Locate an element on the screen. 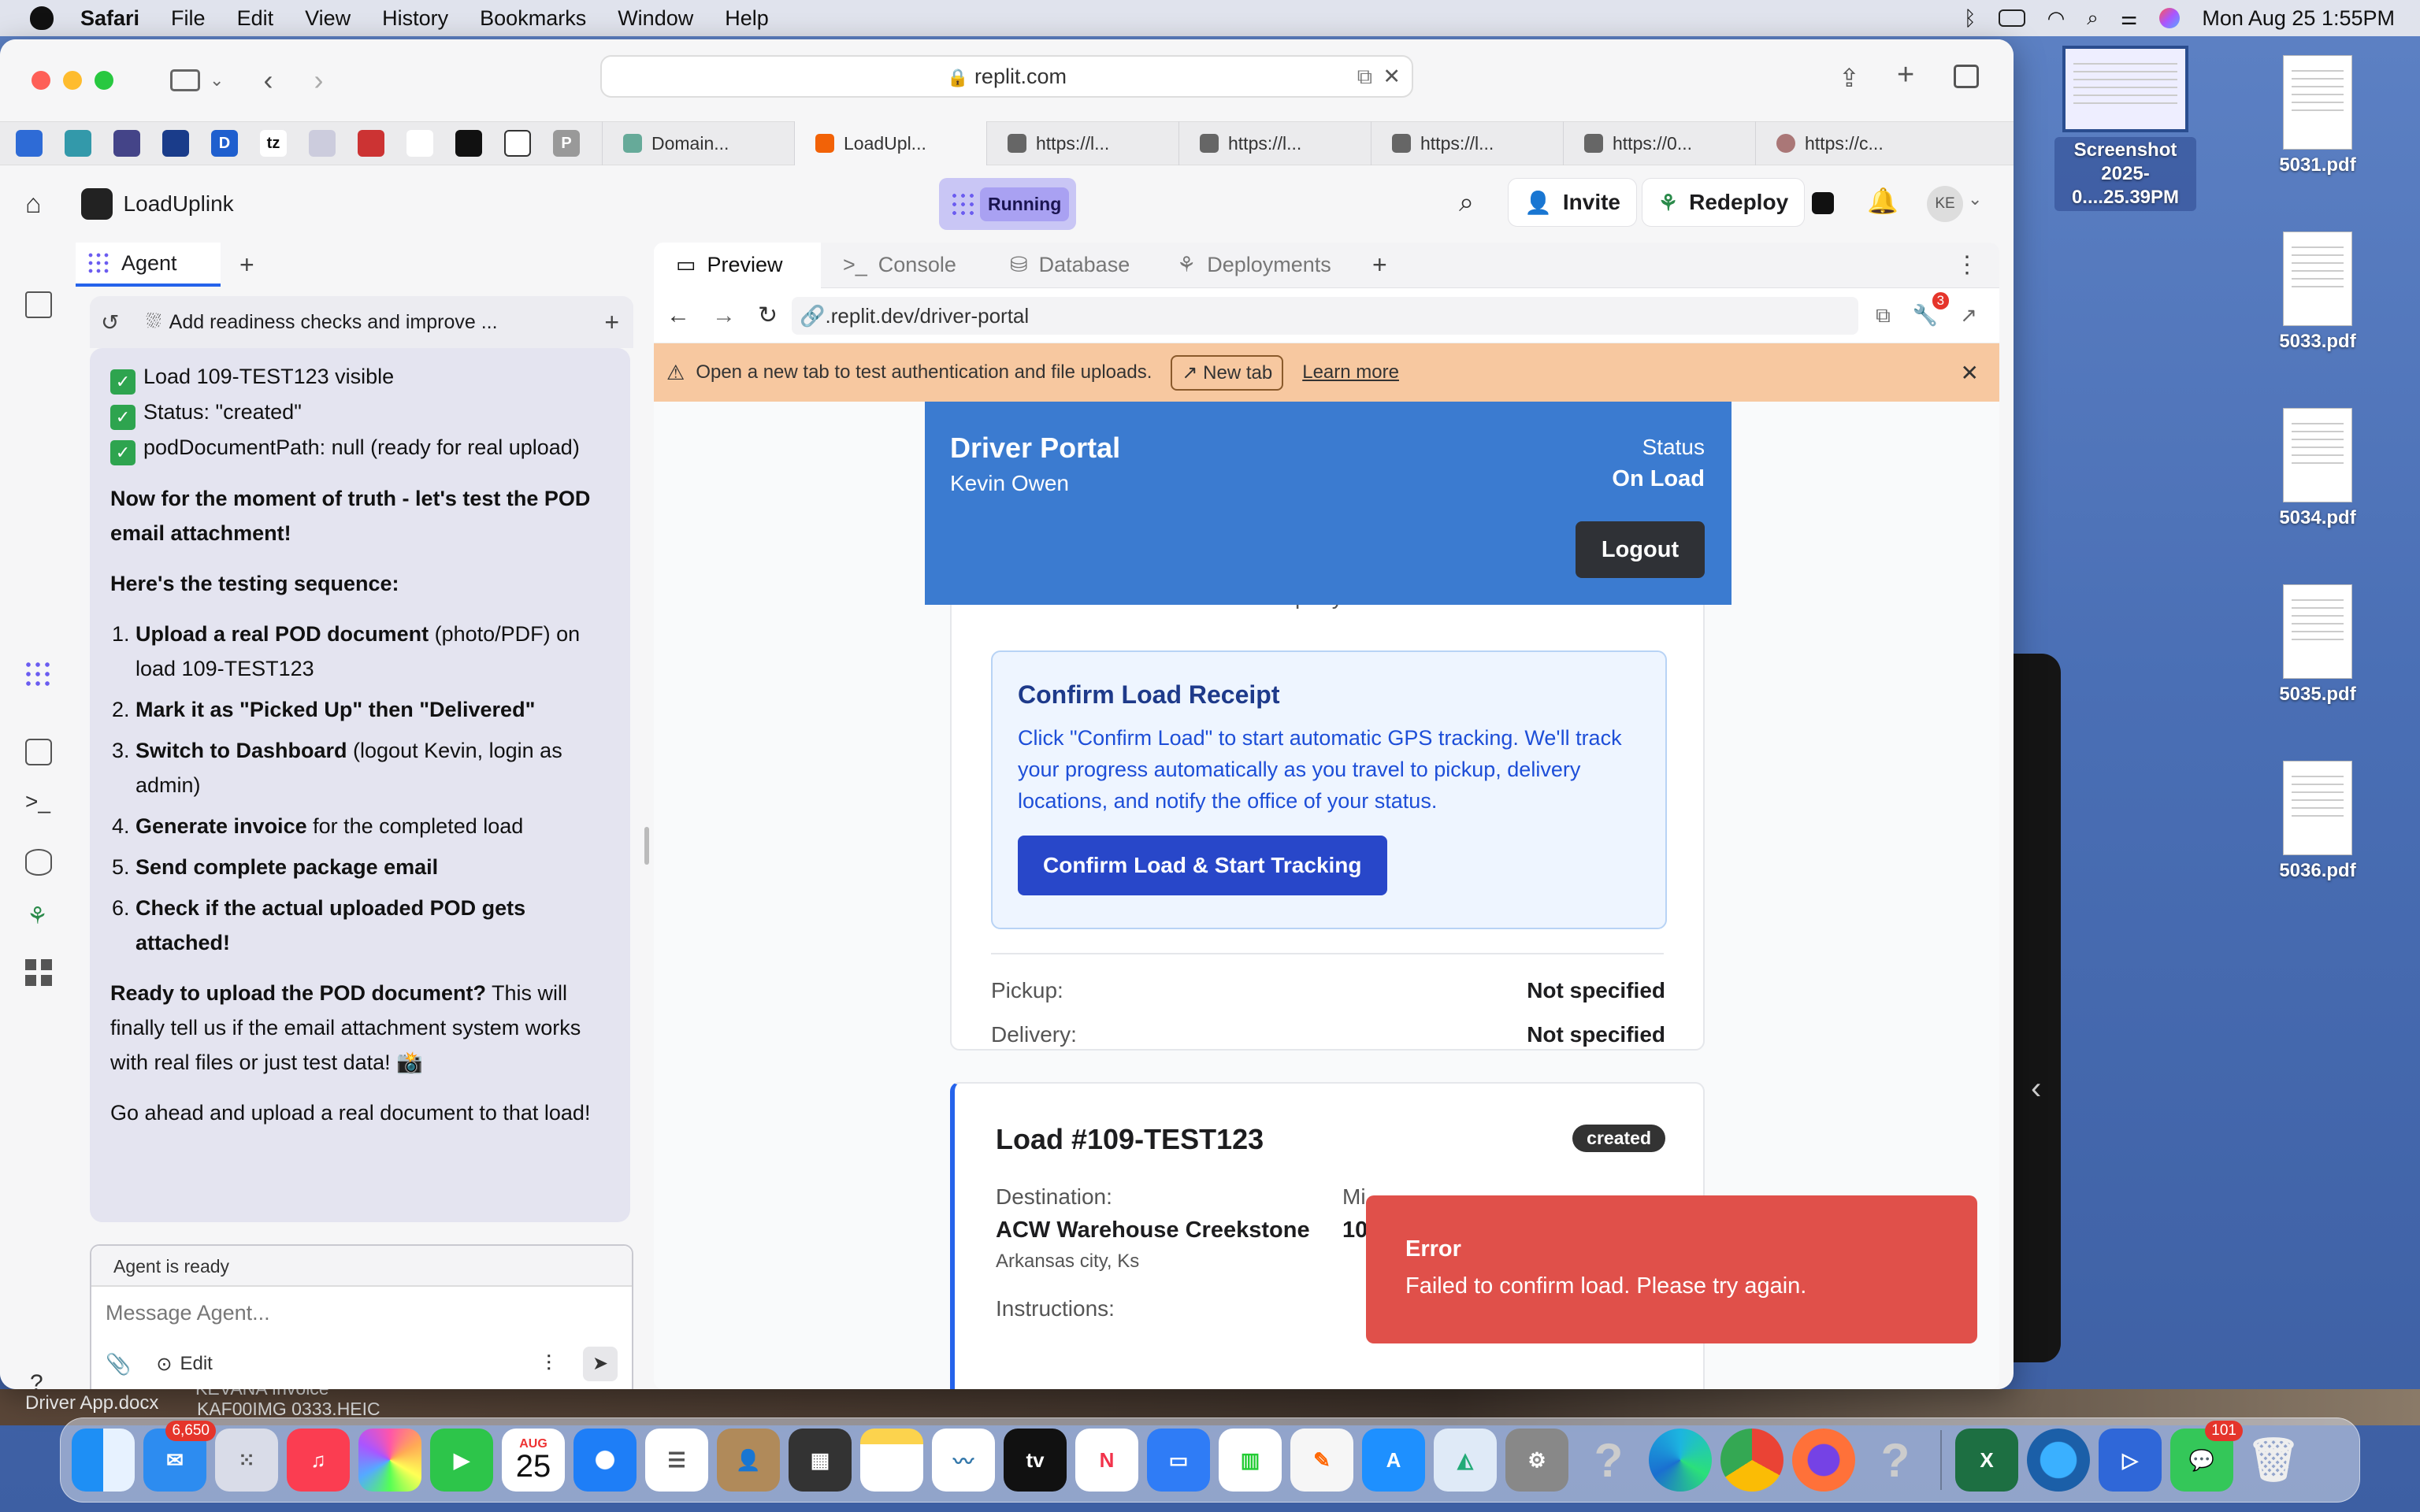 This screenshot has height=1512, width=2420. spotlight-search-icon: ⌕ is located at coordinates (2093, 18).